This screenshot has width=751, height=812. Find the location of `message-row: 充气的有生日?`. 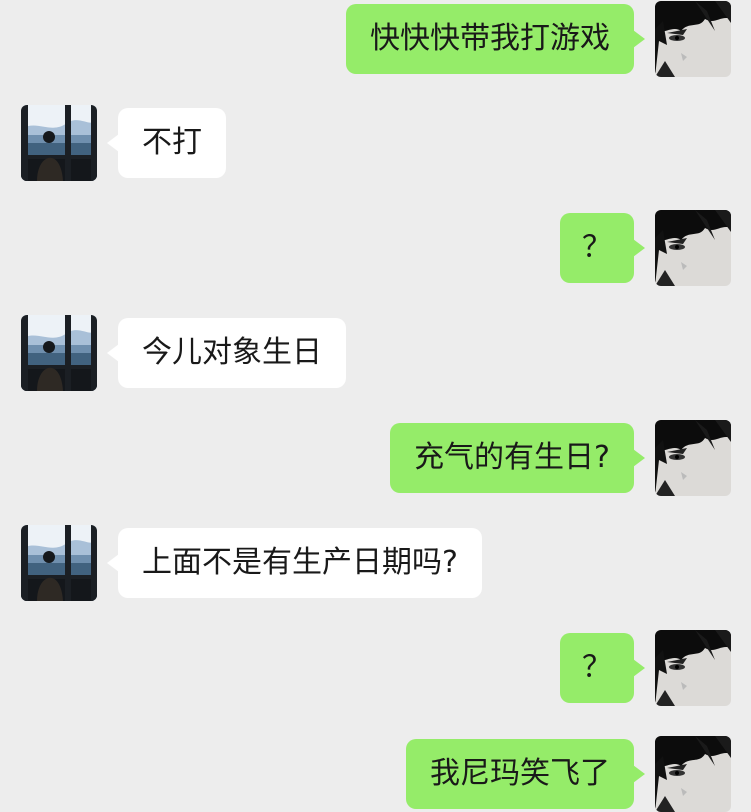

message-row: 充气的有生日? is located at coordinates (375, 458).